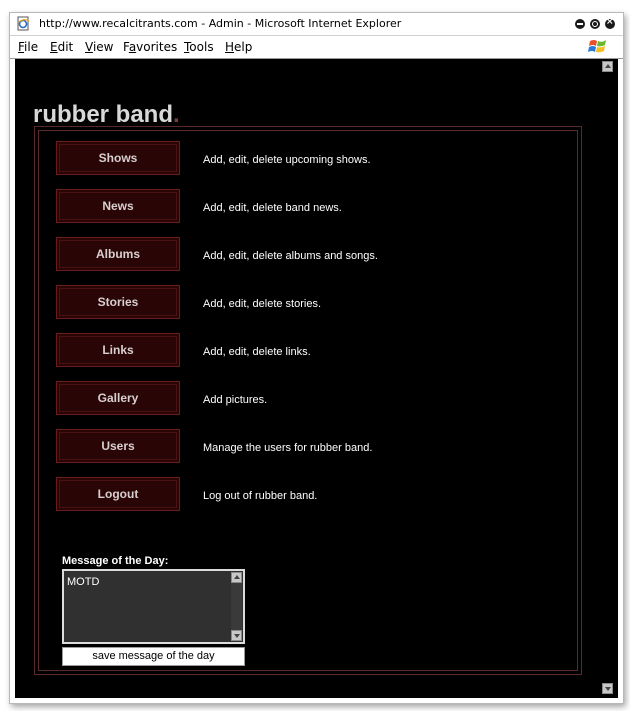  What do you see at coordinates (115, 561) in the screenshot?
I see `motd-label: Message of the Day:` at bounding box center [115, 561].